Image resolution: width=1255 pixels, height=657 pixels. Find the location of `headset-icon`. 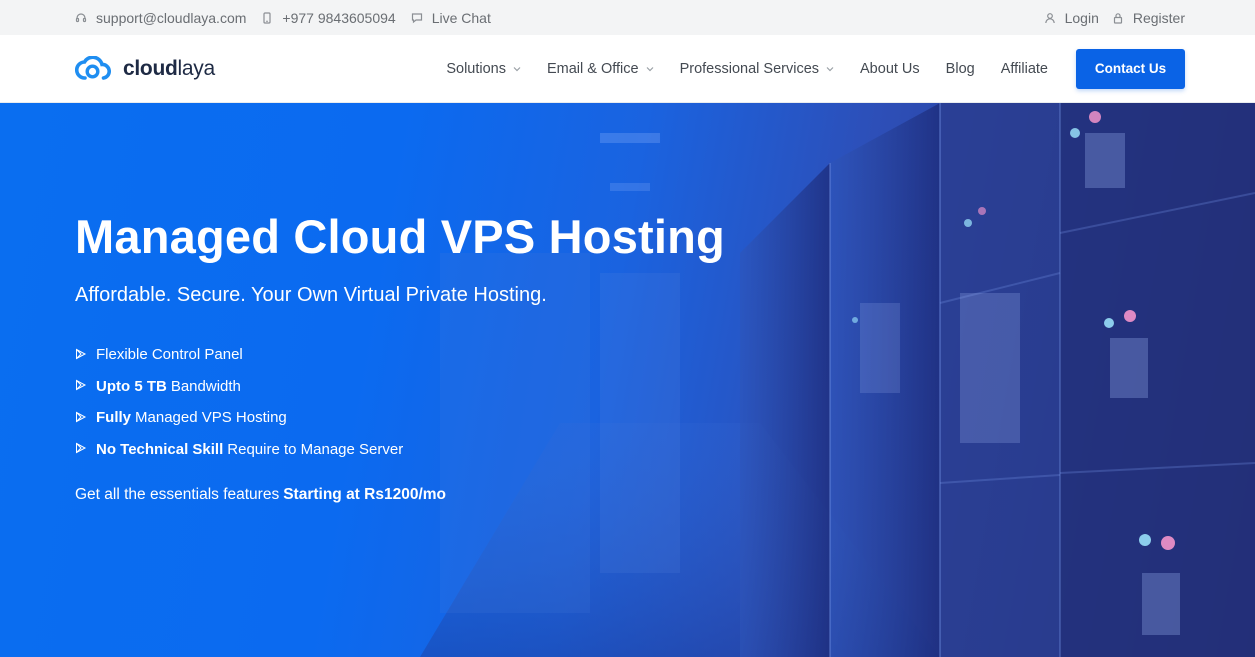

headset-icon is located at coordinates (81, 18).